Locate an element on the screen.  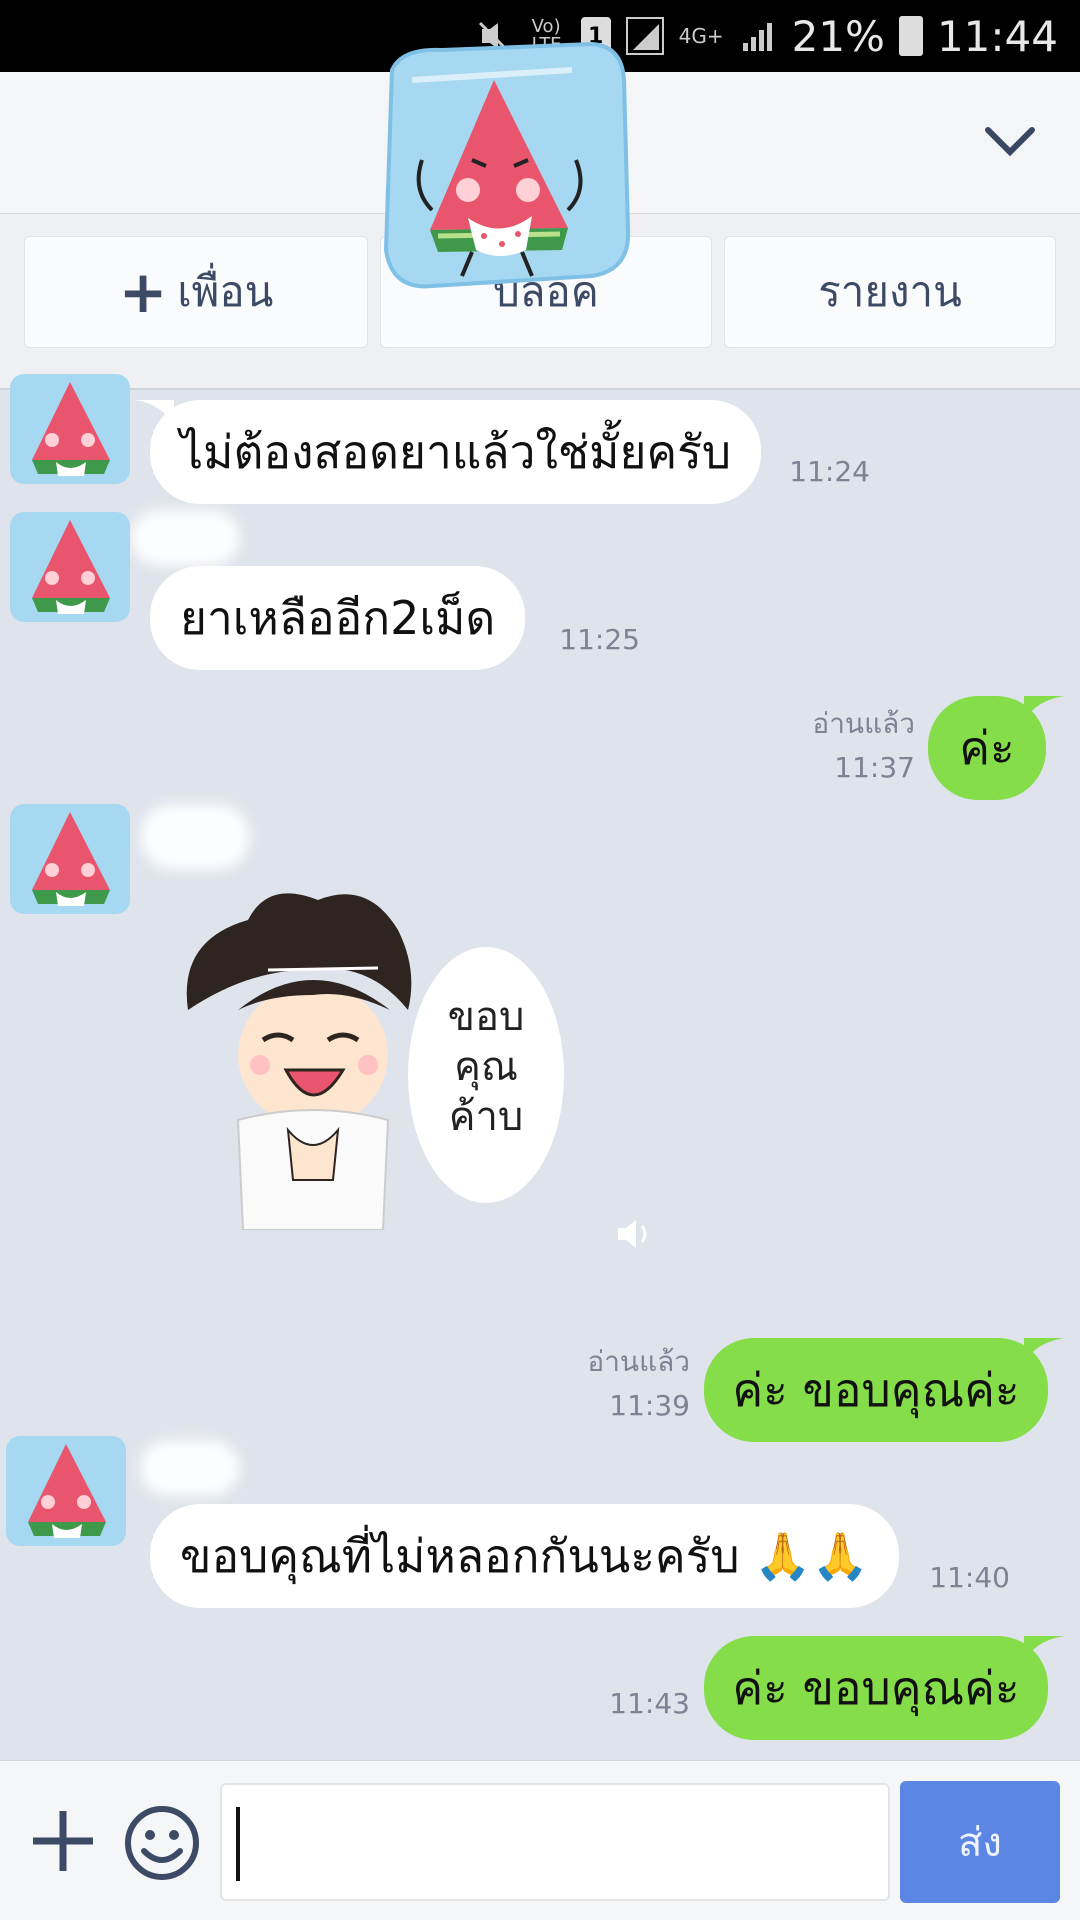
message-text: ยาเหลืออีก2เม็ด is located at coordinates (338, 617).